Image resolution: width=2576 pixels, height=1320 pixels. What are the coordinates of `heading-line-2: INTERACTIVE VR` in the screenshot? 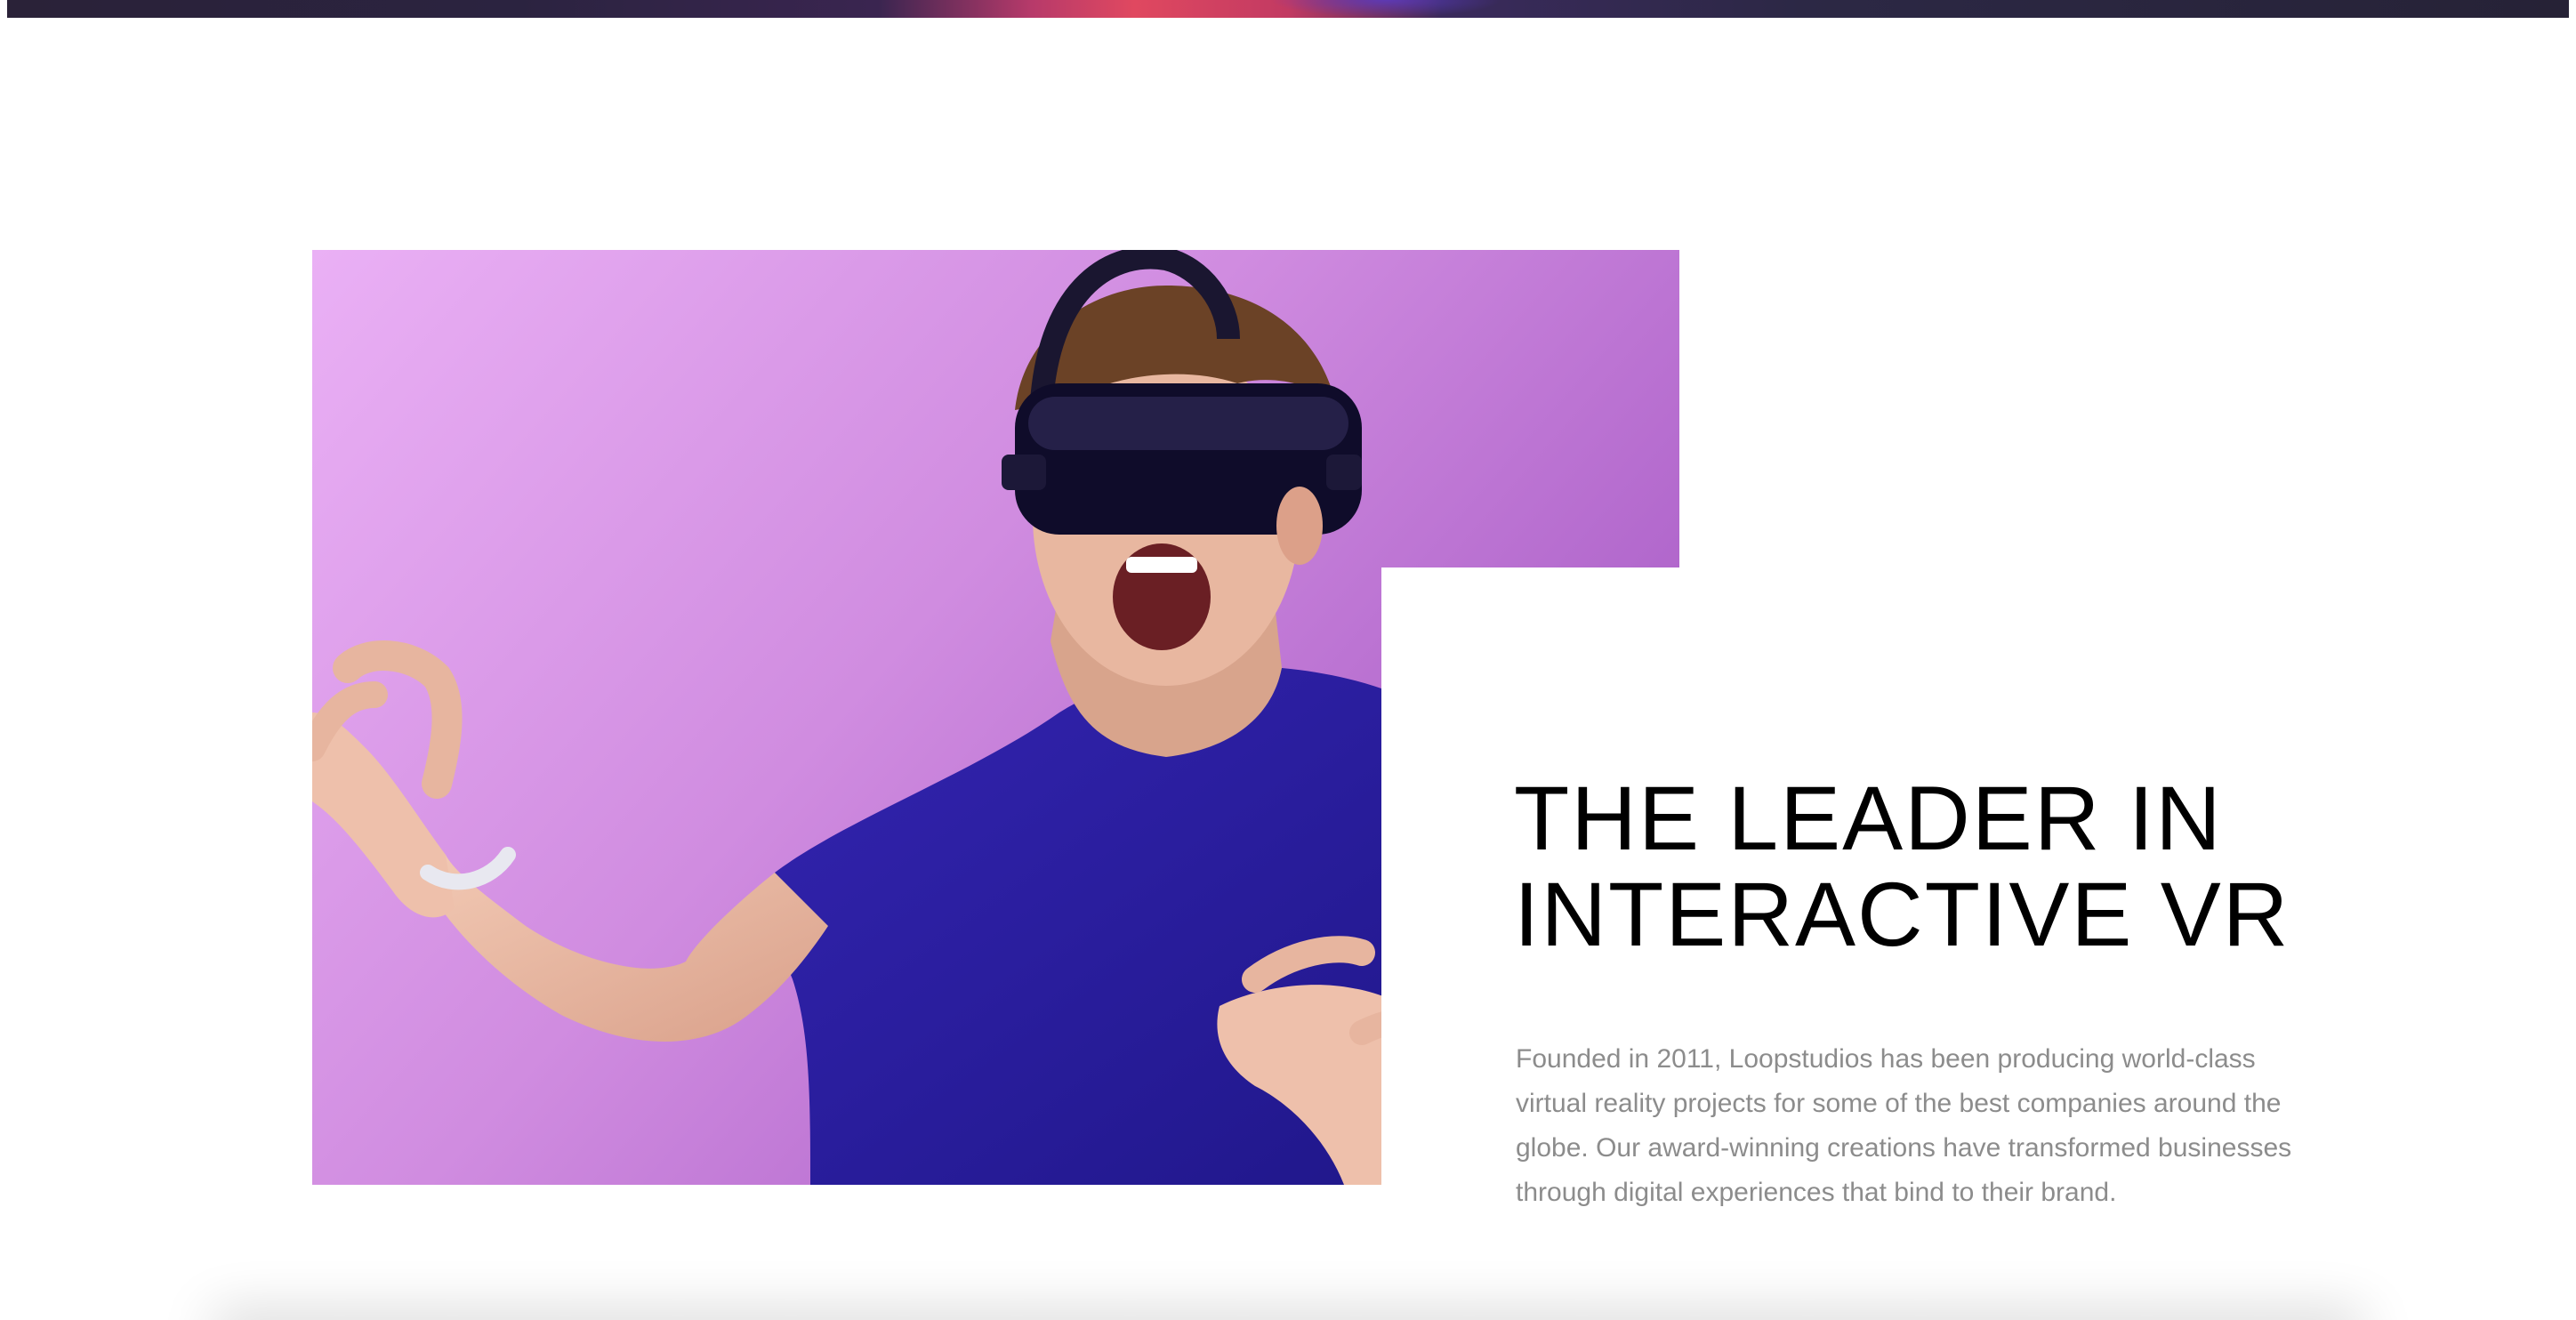 It's located at (1902, 915).